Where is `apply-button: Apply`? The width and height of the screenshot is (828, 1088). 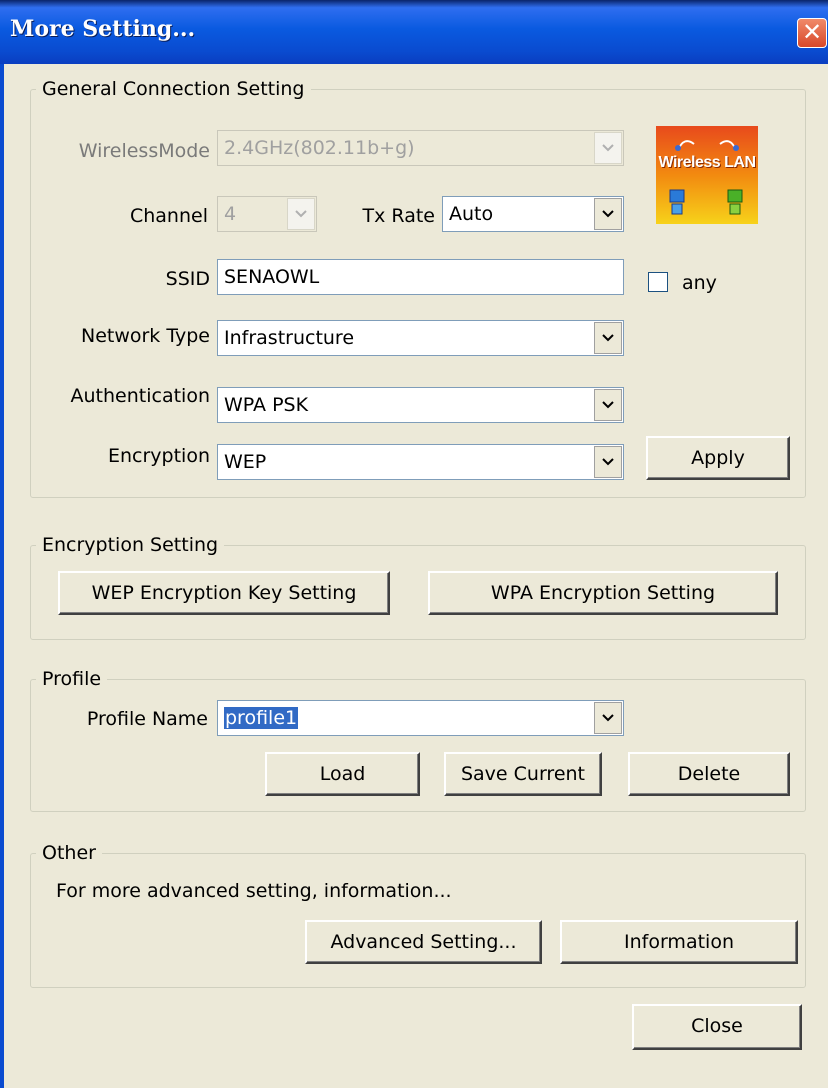 apply-button: Apply is located at coordinates (718, 458).